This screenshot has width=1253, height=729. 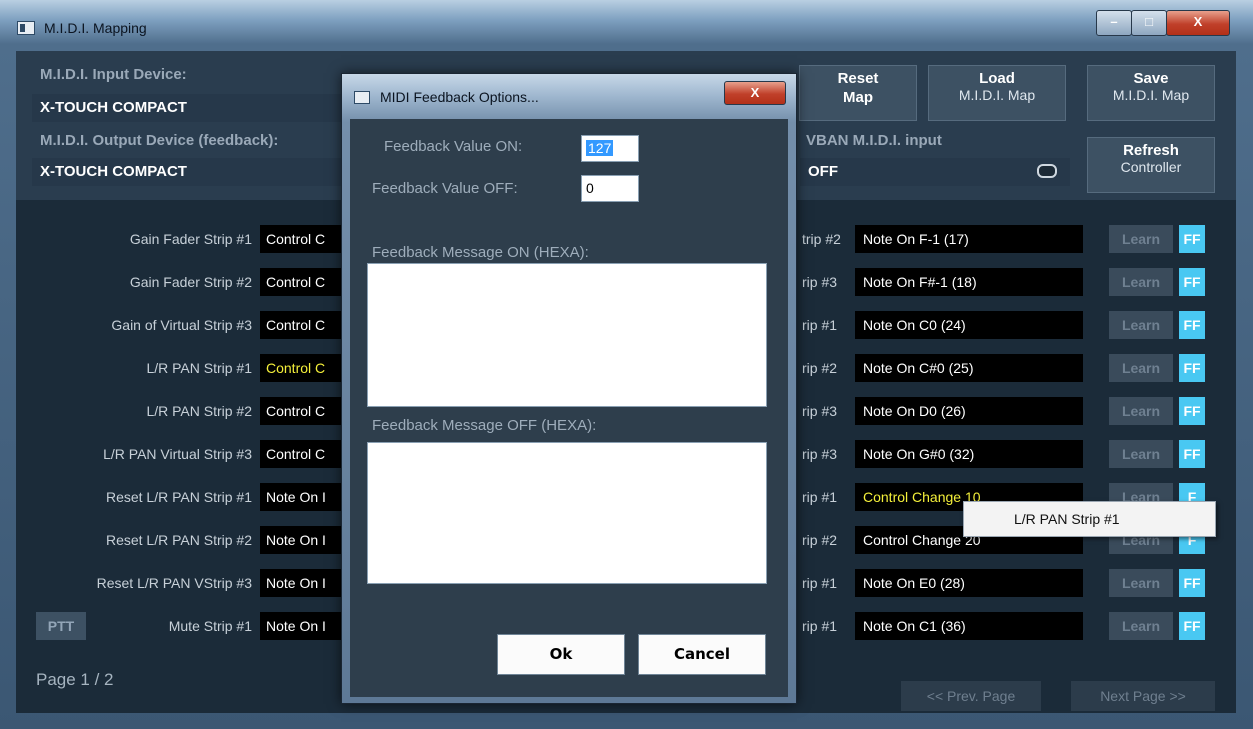 I want to click on minimize-button: –, so click(x=1114, y=23).